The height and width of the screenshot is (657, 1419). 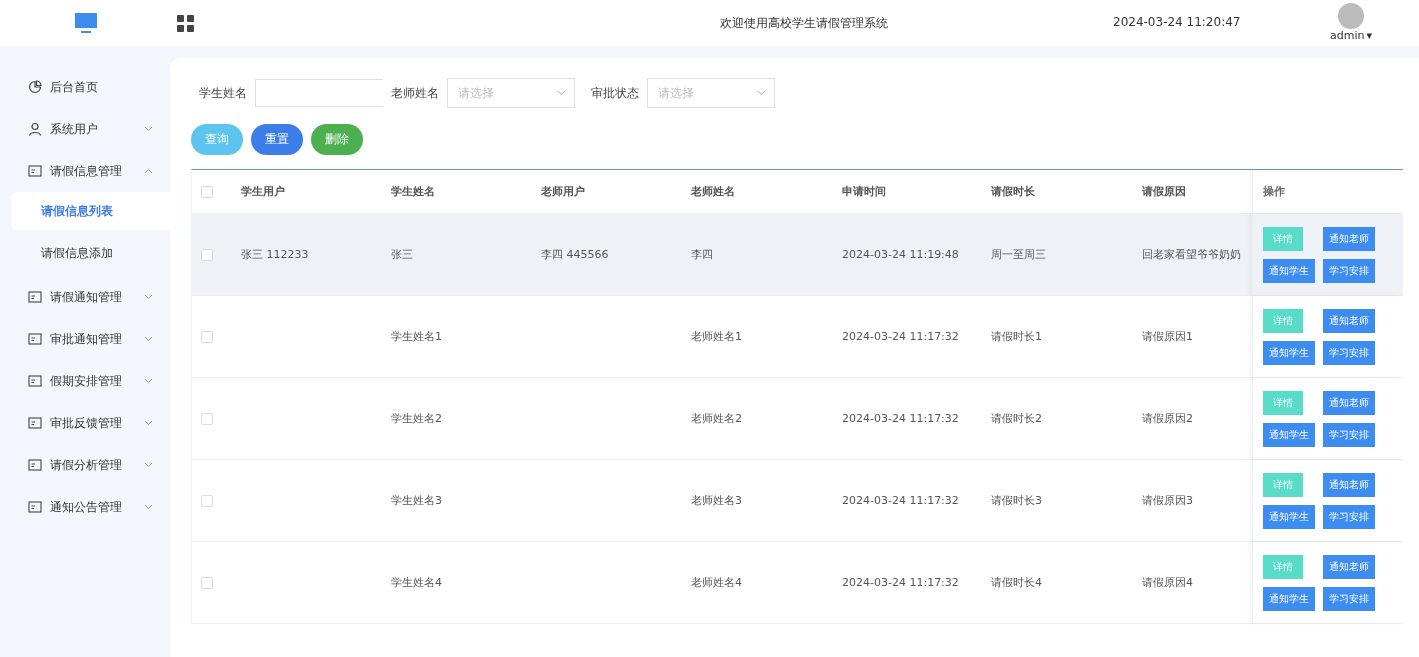 What do you see at coordinates (35, 129) in the screenshot?
I see `user-icon` at bounding box center [35, 129].